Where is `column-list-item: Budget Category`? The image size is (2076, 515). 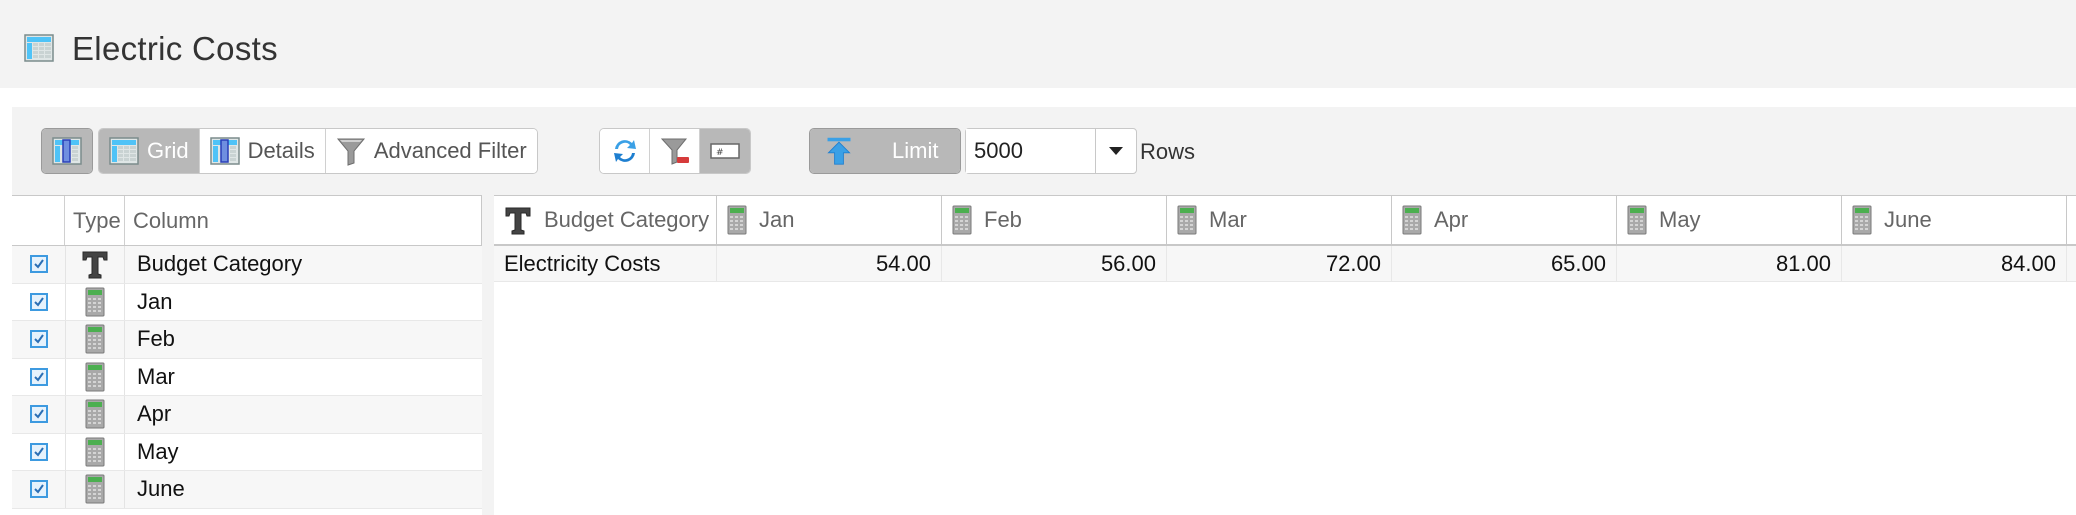 column-list-item: Budget Category is located at coordinates (247, 265).